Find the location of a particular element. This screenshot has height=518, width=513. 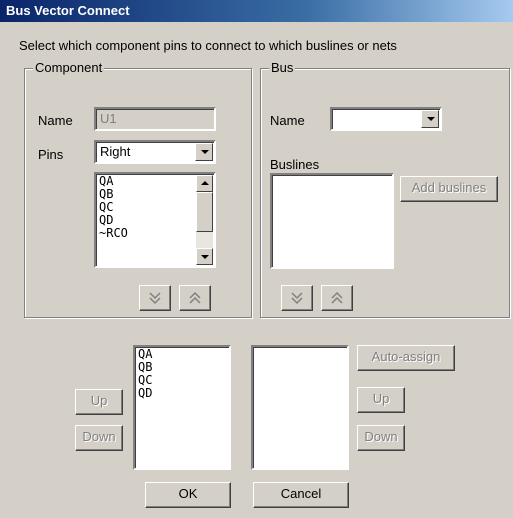

component-group-legend: Component is located at coordinates (69, 67).